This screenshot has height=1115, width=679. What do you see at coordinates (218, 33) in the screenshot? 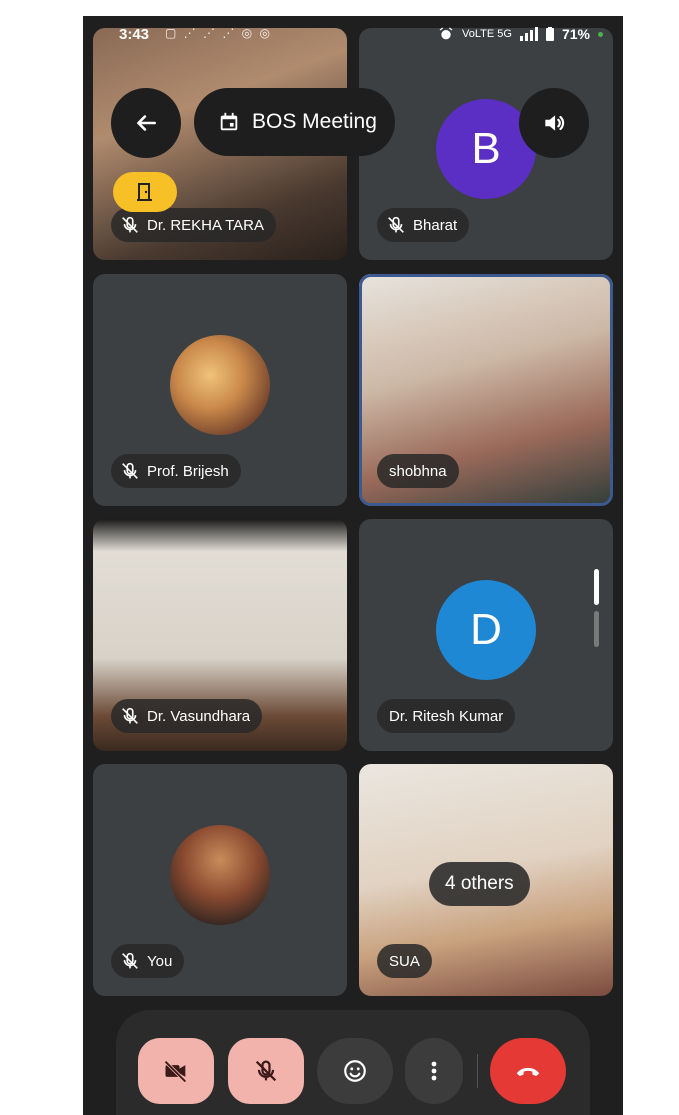
I see `notification-icons: ▢ ⋰ ⋰ ⋰ ◎ ◎` at bounding box center [218, 33].